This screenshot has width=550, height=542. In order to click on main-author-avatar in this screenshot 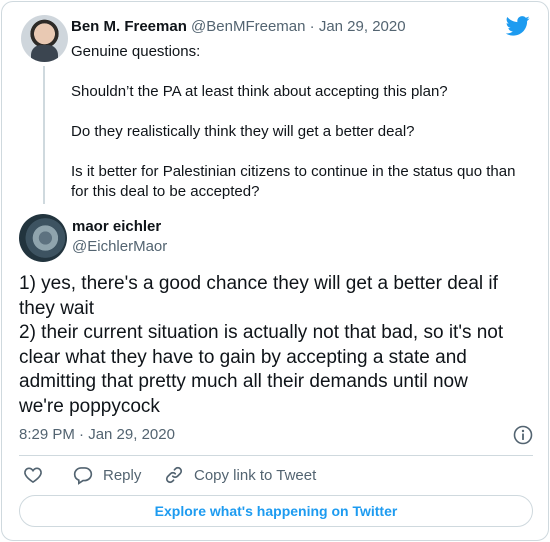, I will do `click(43, 238)`.